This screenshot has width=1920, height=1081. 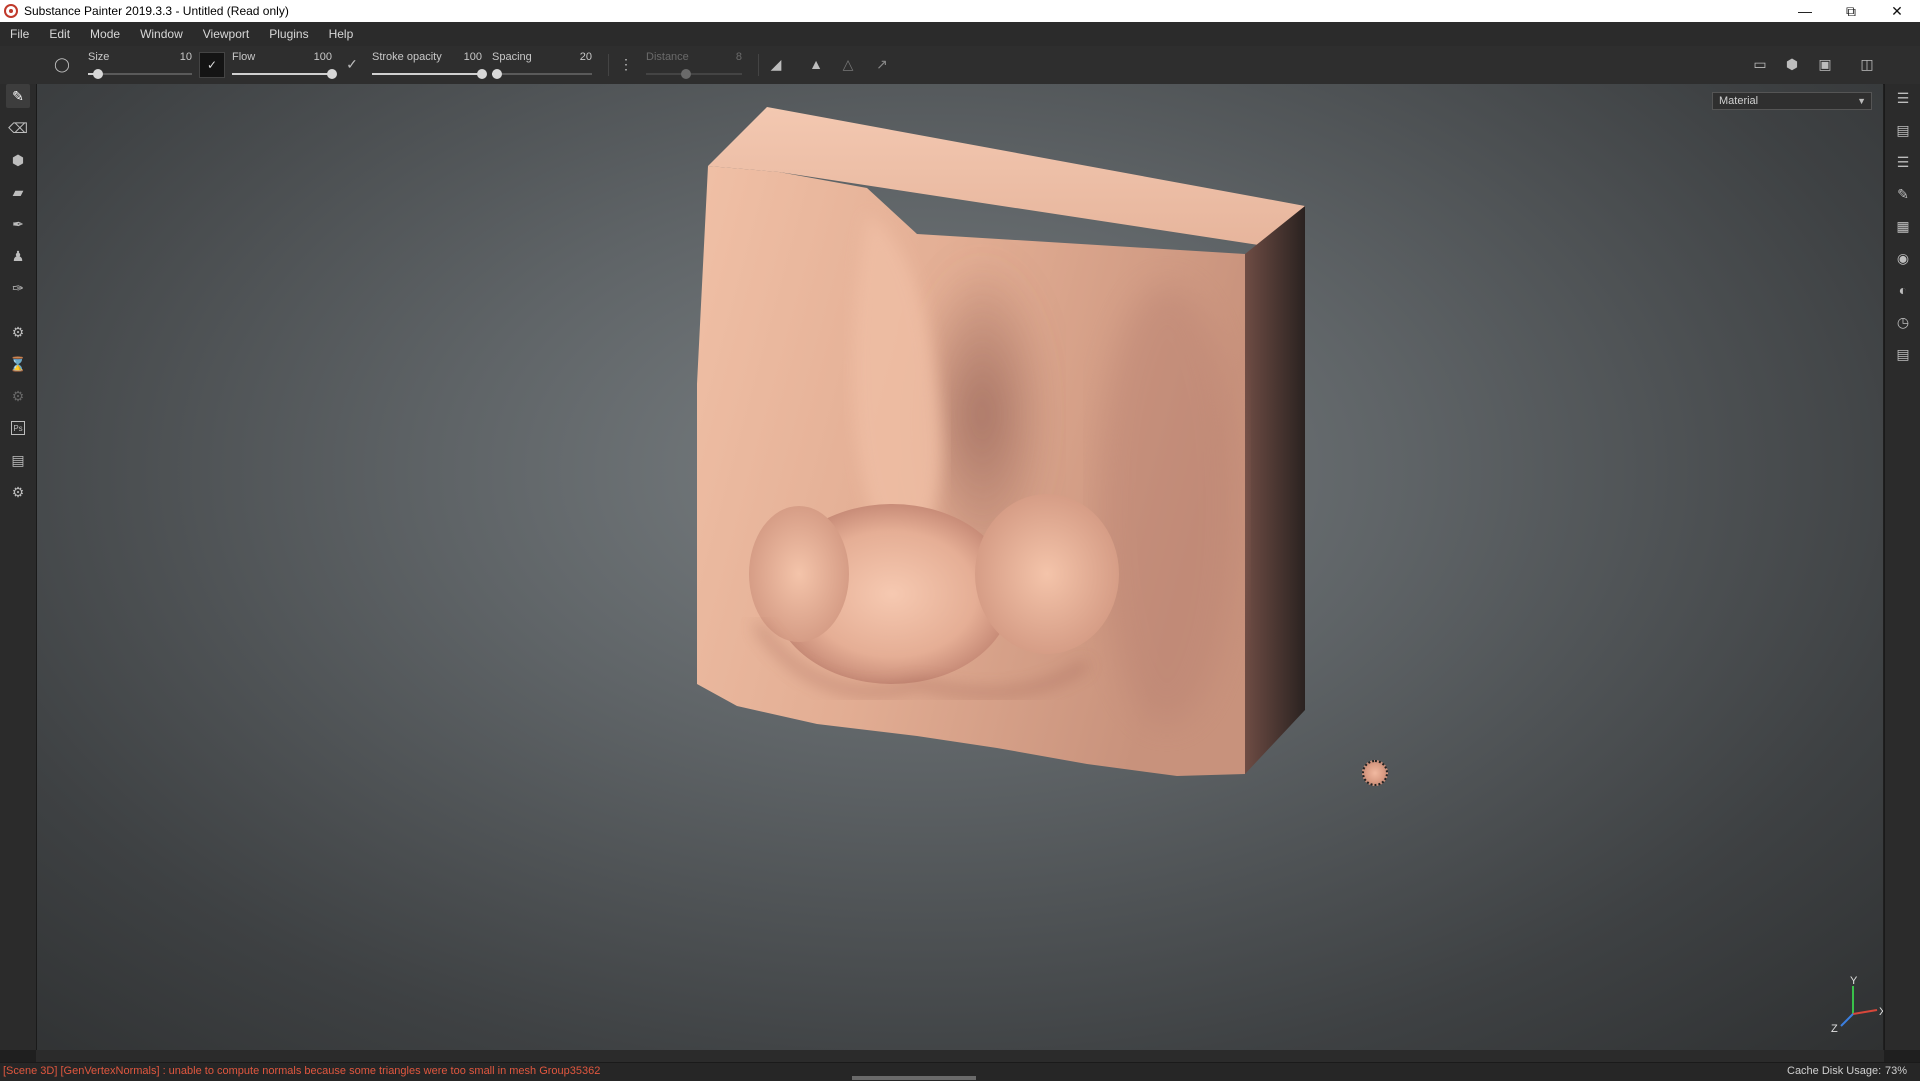 I want to click on material-settings-icon: ⚙, so click(x=18, y=396).